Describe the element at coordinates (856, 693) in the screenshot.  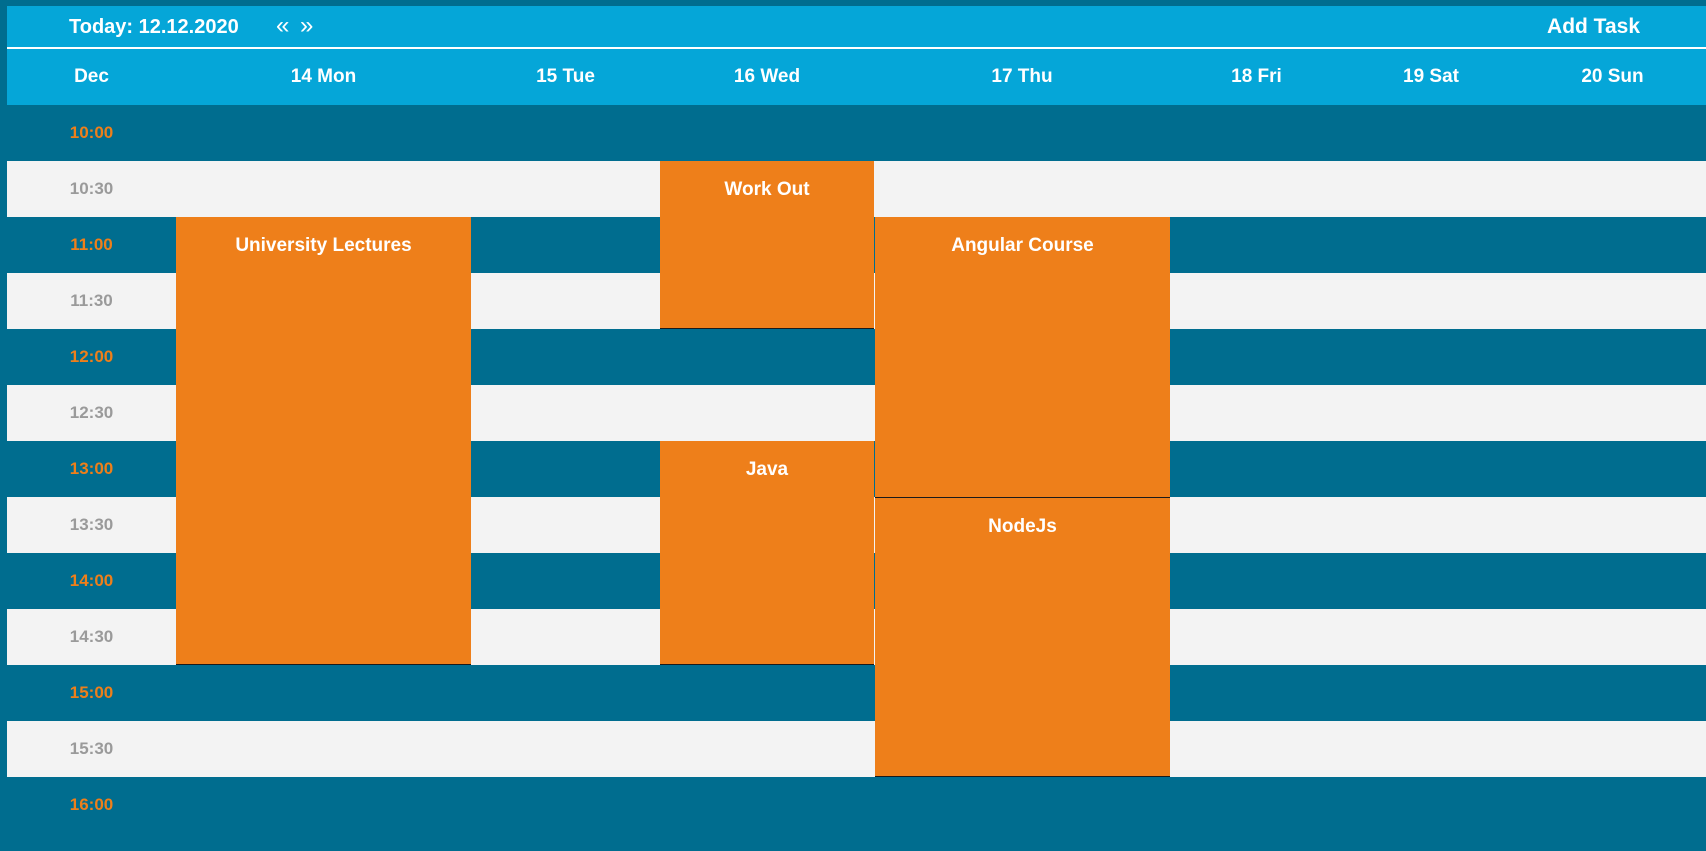
I see `time-slot: 15:00` at that location.